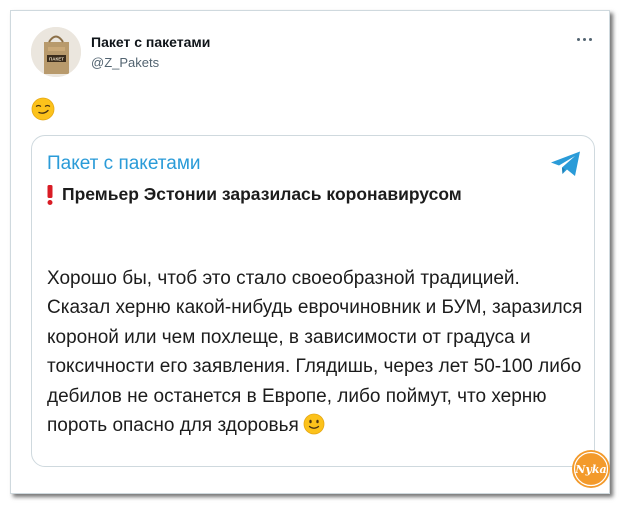 The image size is (621, 506). I want to click on channel-name: Пакет с пакетами, so click(124, 164).